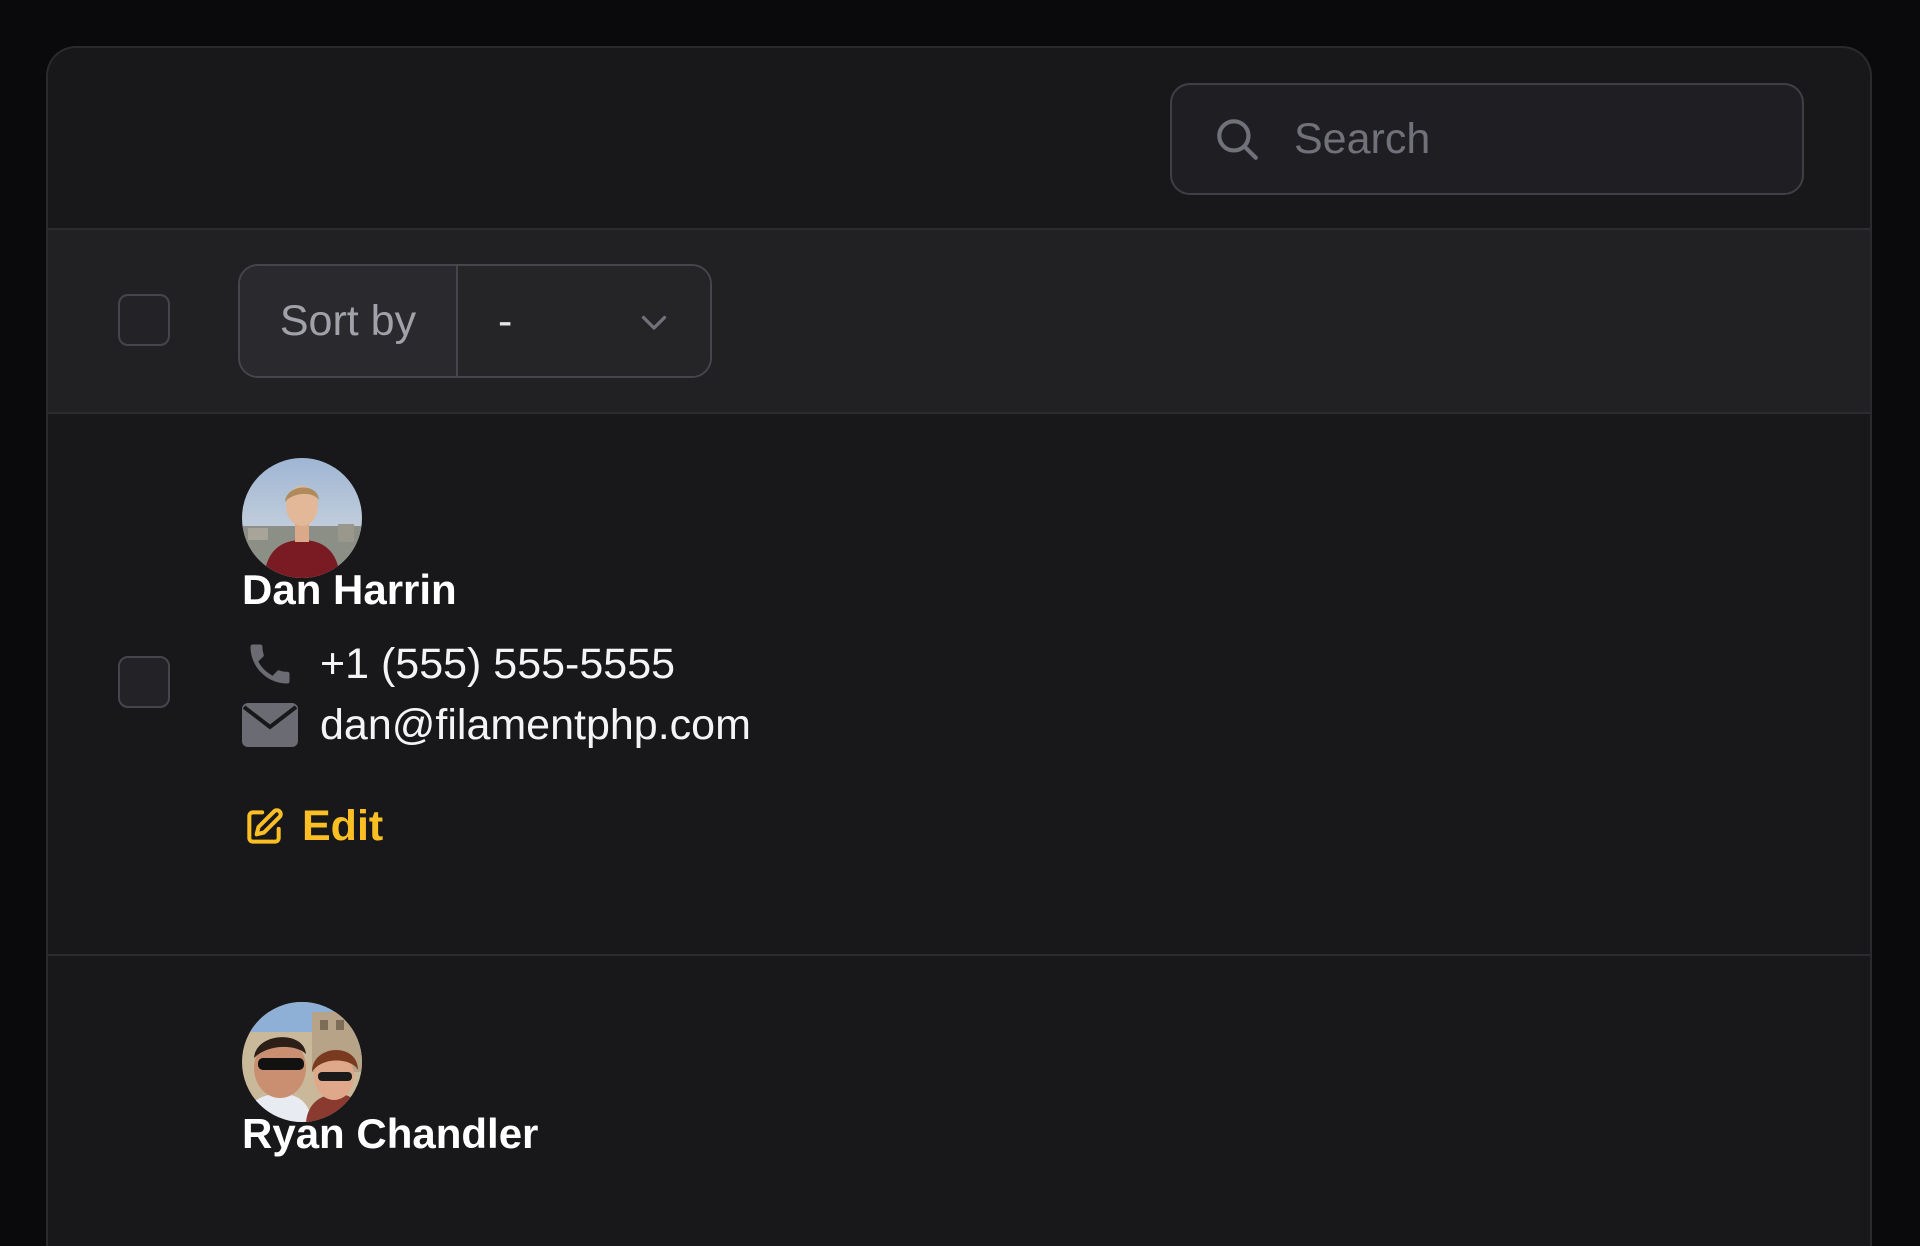 The height and width of the screenshot is (1246, 1920). Describe the element at coordinates (270, 664) in the screenshot. I see `phone-icon` at that location.